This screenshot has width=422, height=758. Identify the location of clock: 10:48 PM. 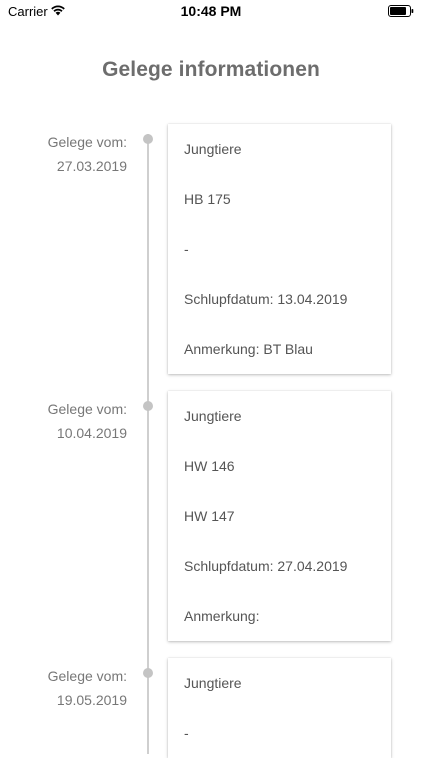
(211, 11).